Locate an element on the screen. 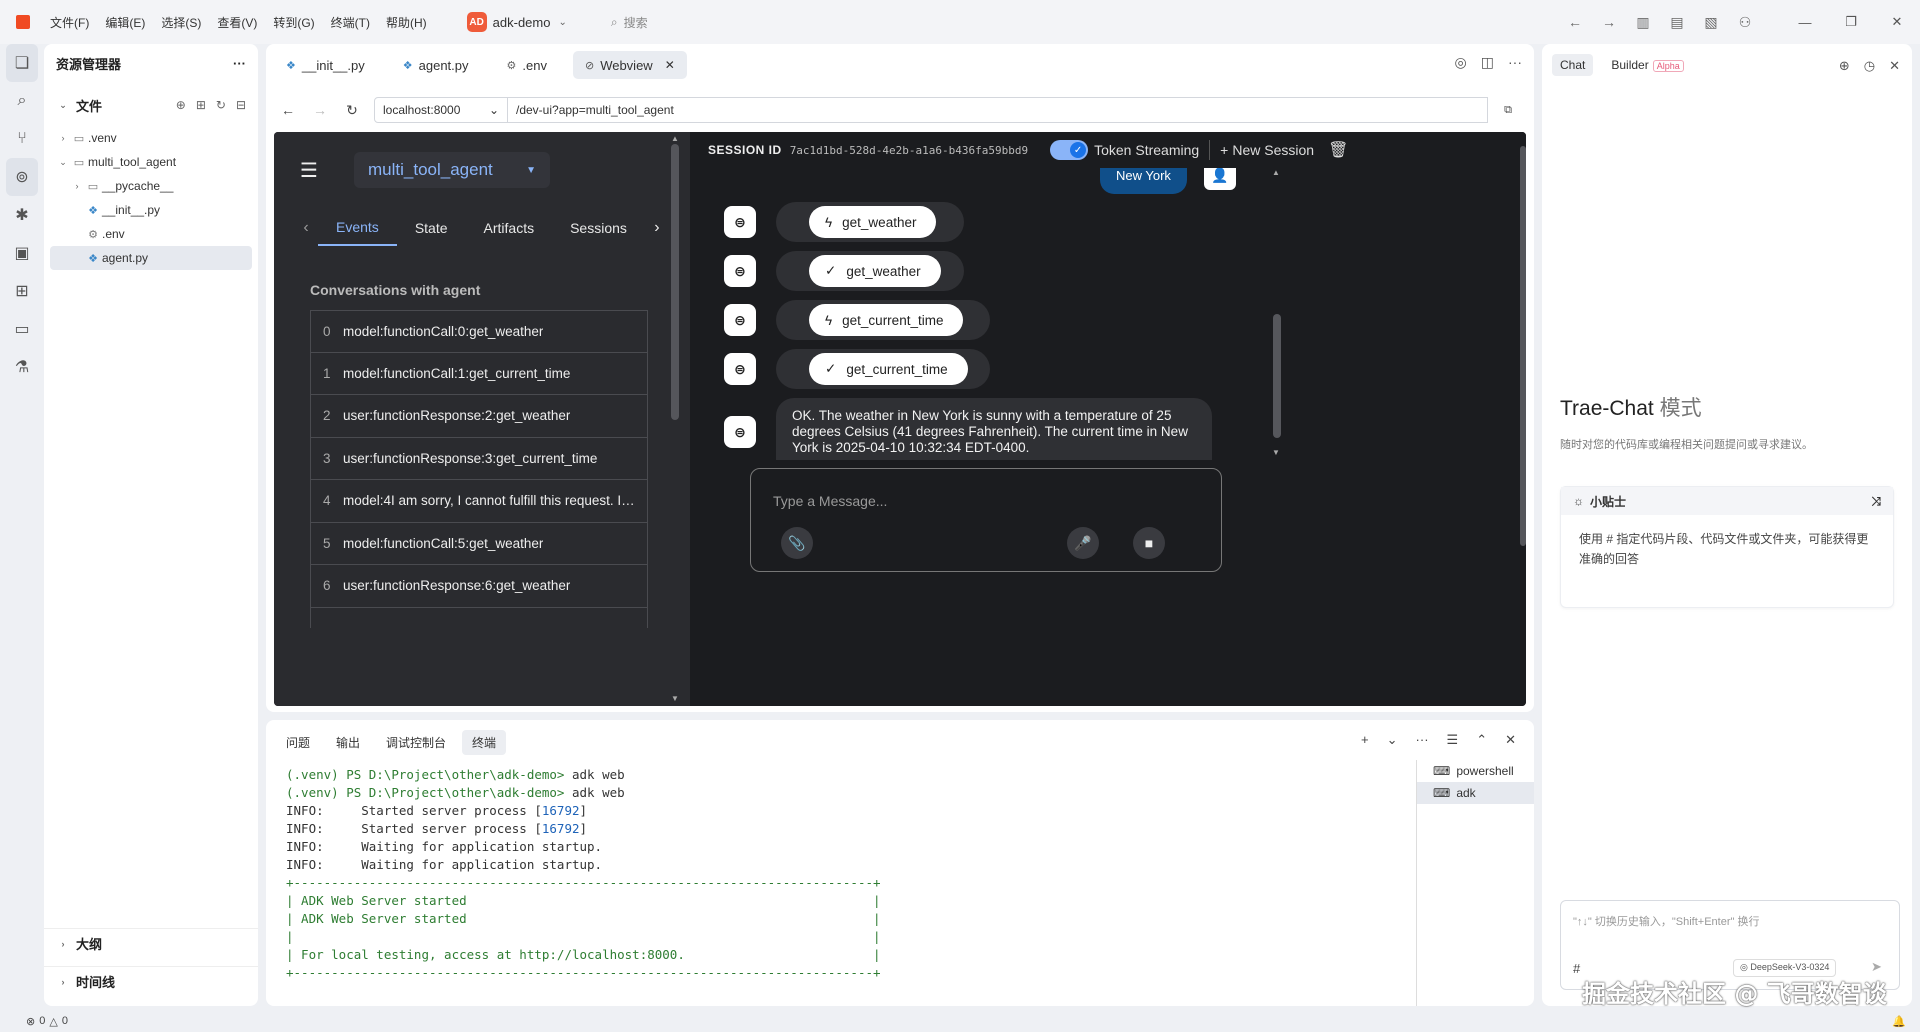 The width and height of the screenshot is (1920, 1032). tab-env: ⚙ .env is located at coordinates (527, 65).